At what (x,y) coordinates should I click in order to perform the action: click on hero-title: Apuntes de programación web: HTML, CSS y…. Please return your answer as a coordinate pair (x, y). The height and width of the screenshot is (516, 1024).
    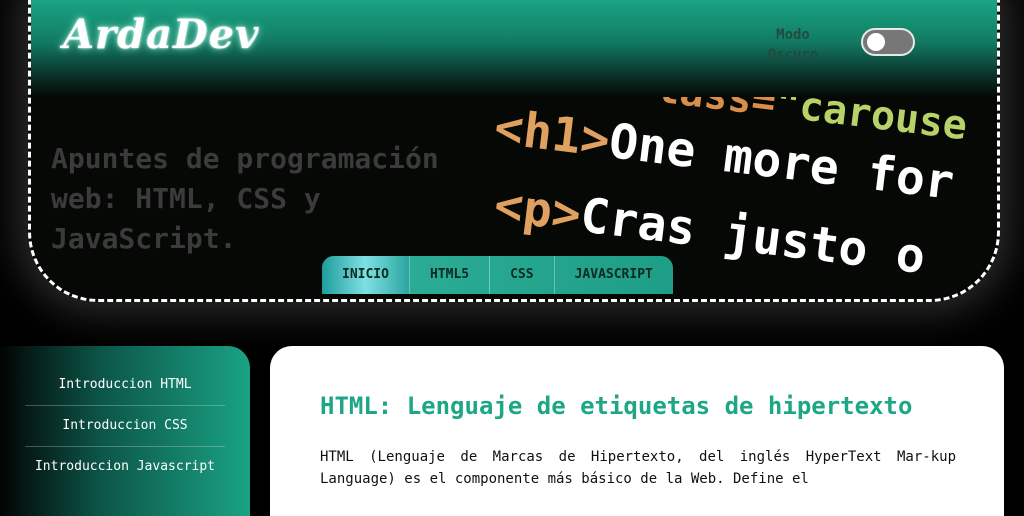
    Looking at the image, I should click on (245, 198).